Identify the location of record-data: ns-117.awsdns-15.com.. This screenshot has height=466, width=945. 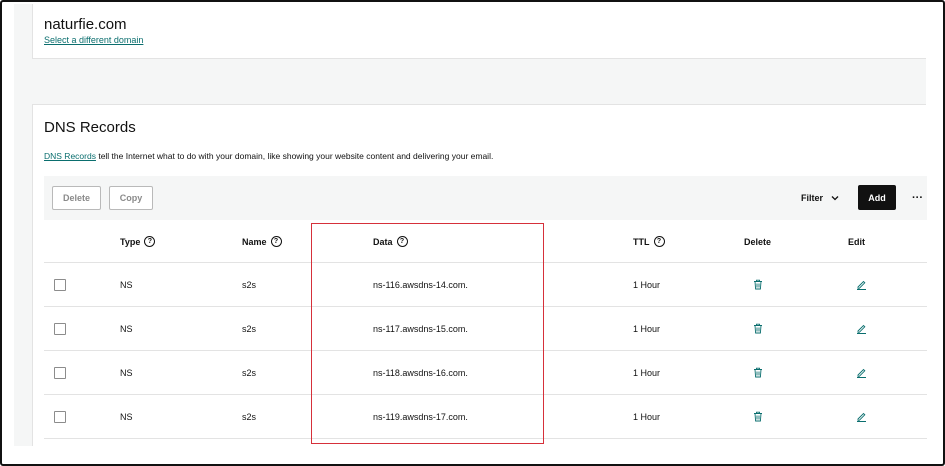
(420, 328).